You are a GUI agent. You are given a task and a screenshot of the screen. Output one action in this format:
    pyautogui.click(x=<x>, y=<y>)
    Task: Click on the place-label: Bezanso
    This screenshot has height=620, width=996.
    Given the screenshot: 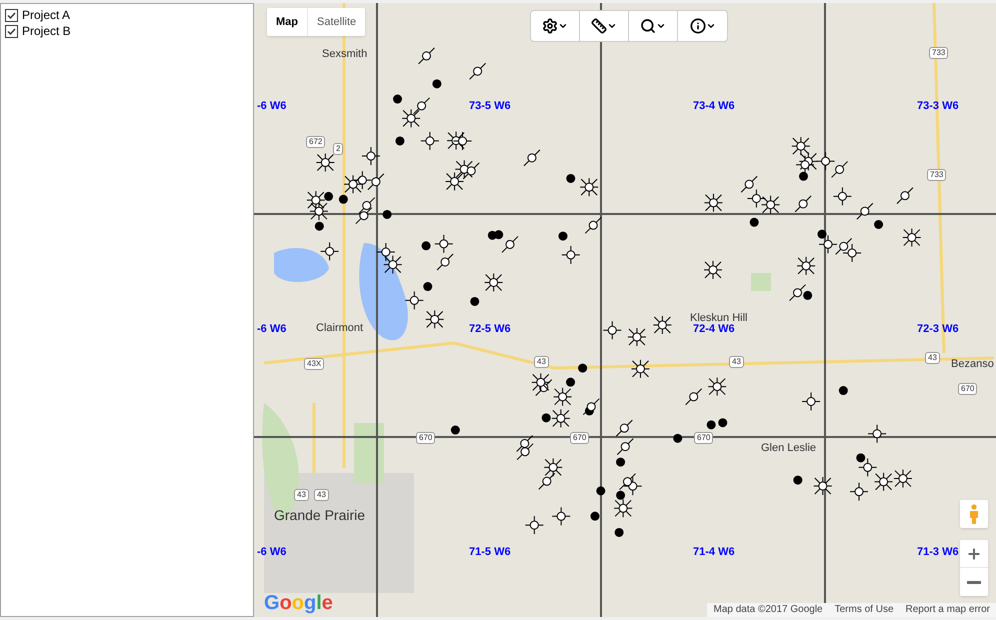 What is the action you would take?
    pyautogui.click(x=972, y=364)
    